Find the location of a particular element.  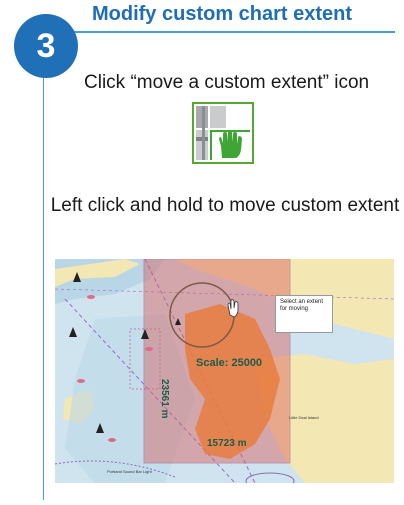

left-divider is located at coordinates (43, 289).